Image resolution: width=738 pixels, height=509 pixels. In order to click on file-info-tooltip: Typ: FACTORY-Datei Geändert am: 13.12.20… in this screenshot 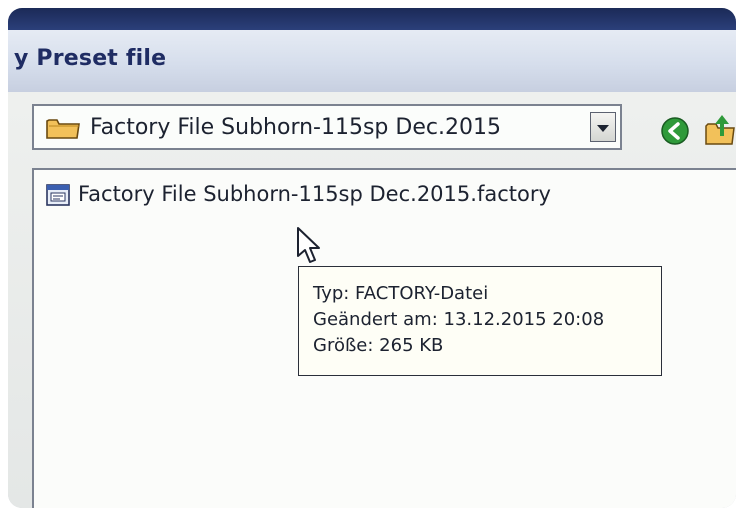, I will do `click(480, 321)`.